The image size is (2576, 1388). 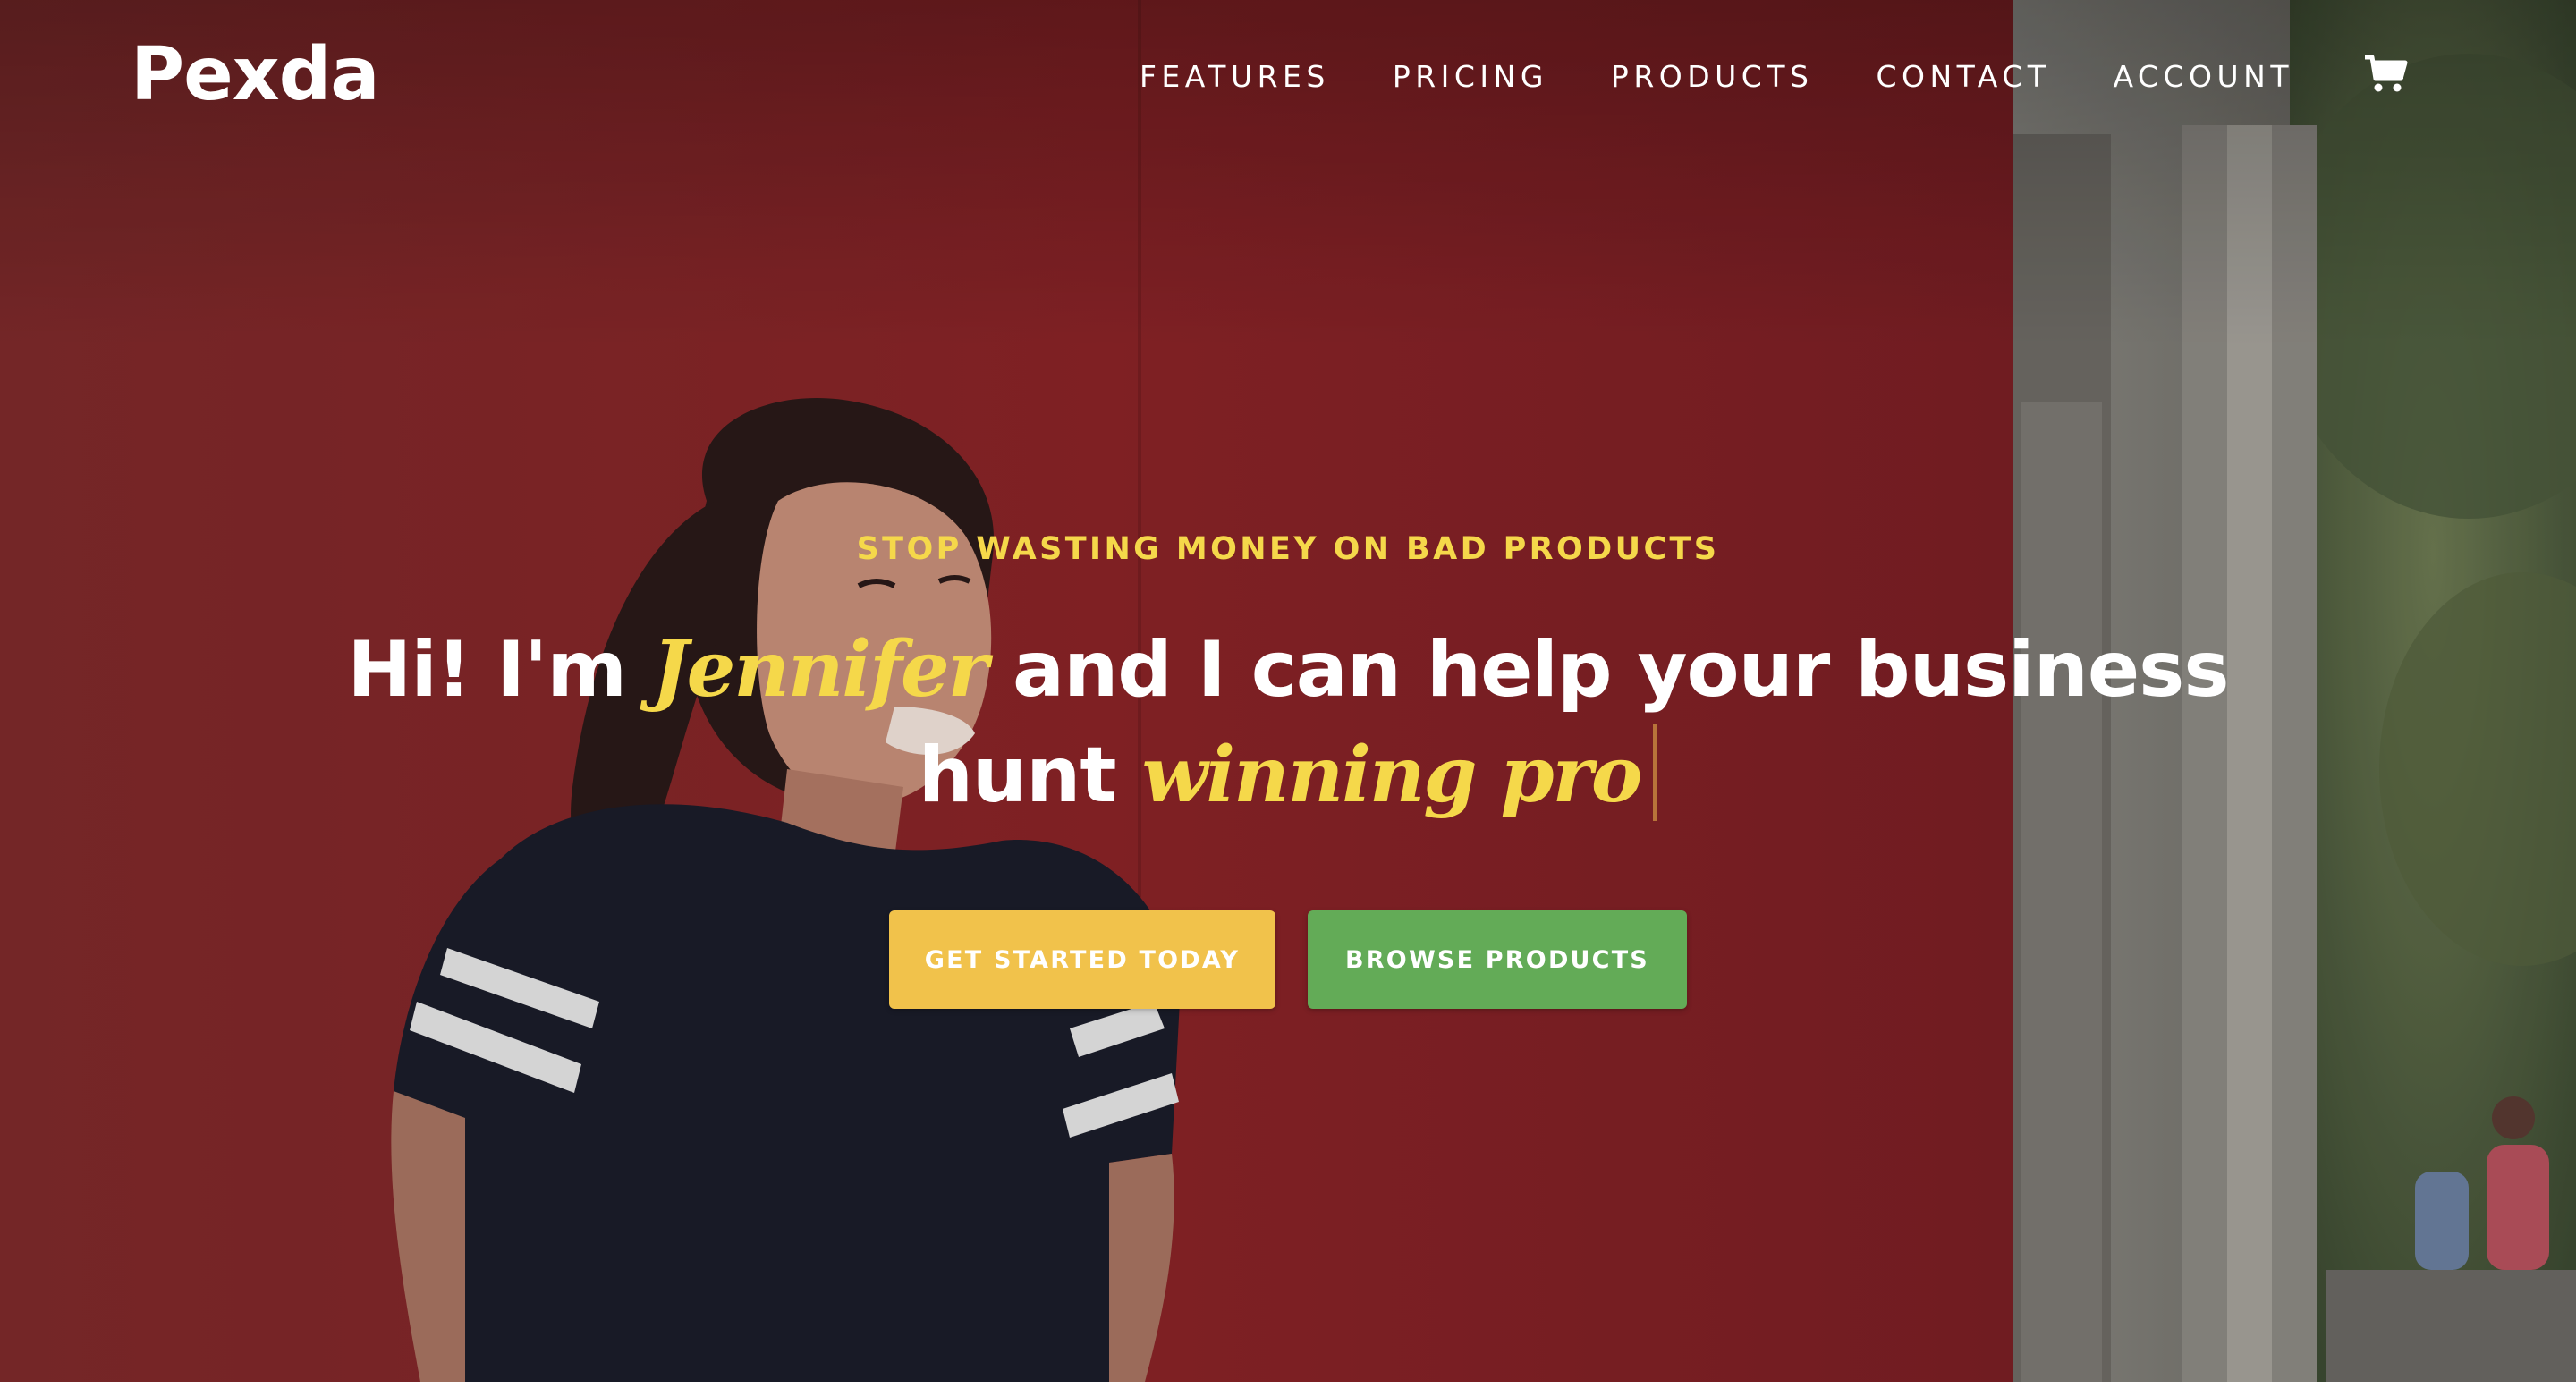 I want to click on headline-intro: Hi! I'm, so click(x=487, y=670).